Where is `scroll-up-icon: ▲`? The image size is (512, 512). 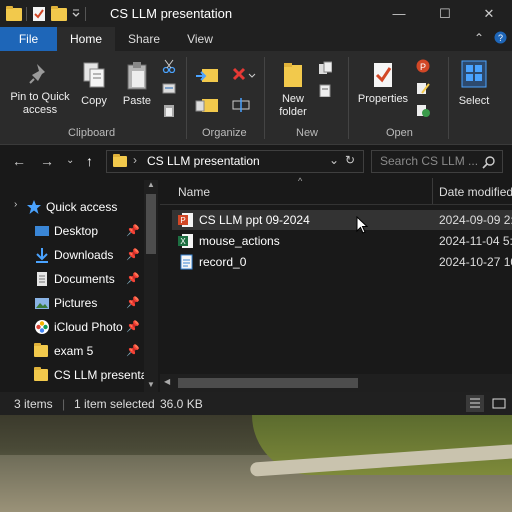
scroll-up-icon: ▲ is located at coordinates (151, 184).